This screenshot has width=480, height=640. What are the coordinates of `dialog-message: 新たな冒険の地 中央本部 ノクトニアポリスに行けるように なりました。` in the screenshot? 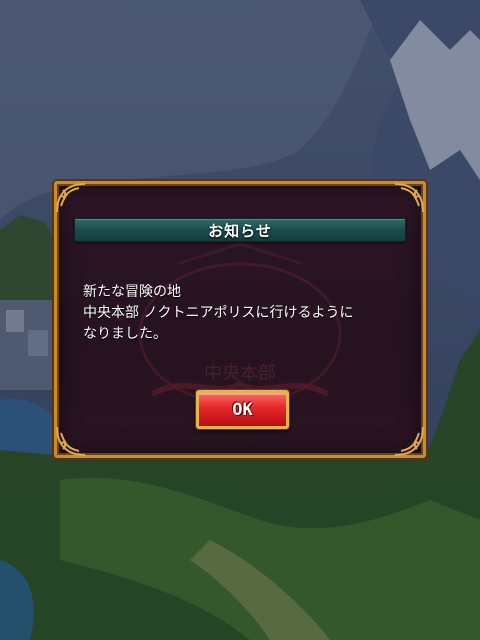 It's located at (248, 313).